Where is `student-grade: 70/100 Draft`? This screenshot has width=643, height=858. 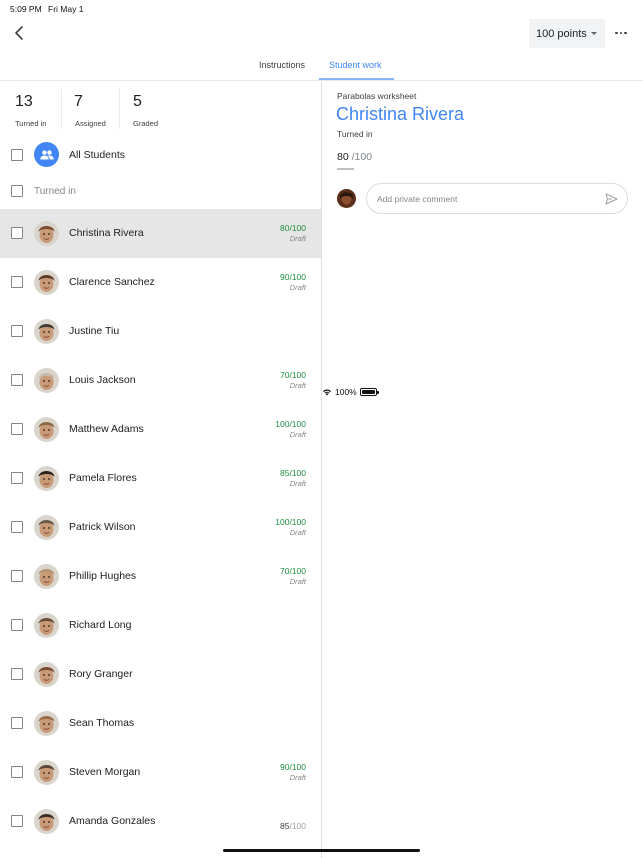 student-grade: 70/100 Draft is located at coordinates (293, 576).